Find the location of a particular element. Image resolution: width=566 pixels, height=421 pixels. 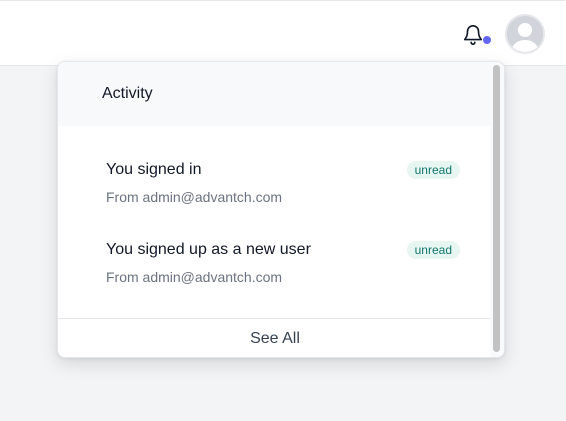

scrollbar is located at coordinates (497, 209).